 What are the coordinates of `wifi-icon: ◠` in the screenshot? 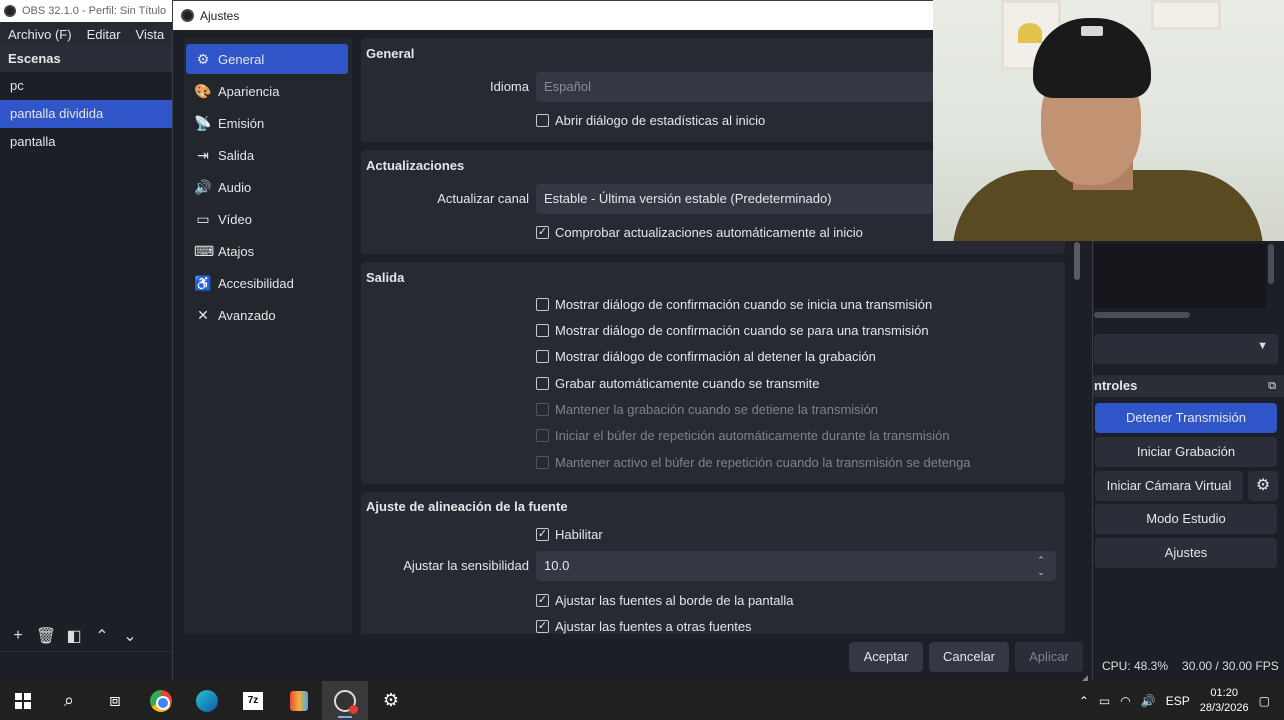 It's located at (1125, 701).